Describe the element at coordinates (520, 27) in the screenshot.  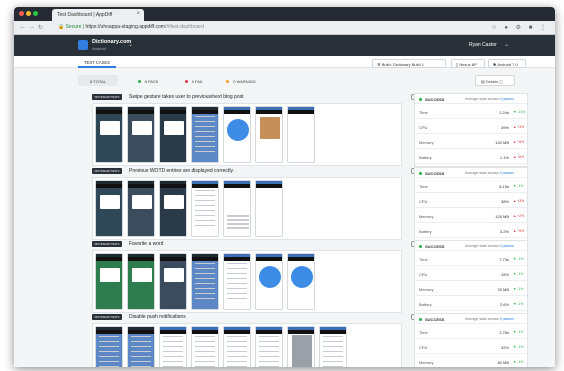
I see `extension-icons: ☆ ● ⚙ ■ ⋮` at that location.